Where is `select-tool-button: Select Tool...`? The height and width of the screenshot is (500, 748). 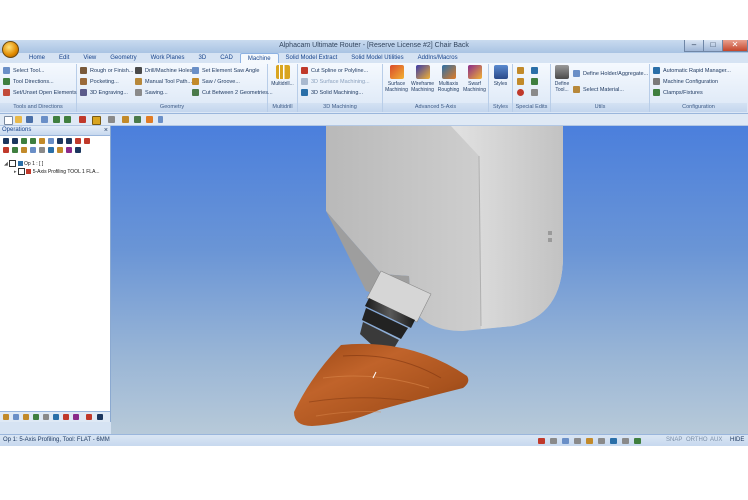
select-tool-button: Select Tool... is located at coordinates (23, 71).